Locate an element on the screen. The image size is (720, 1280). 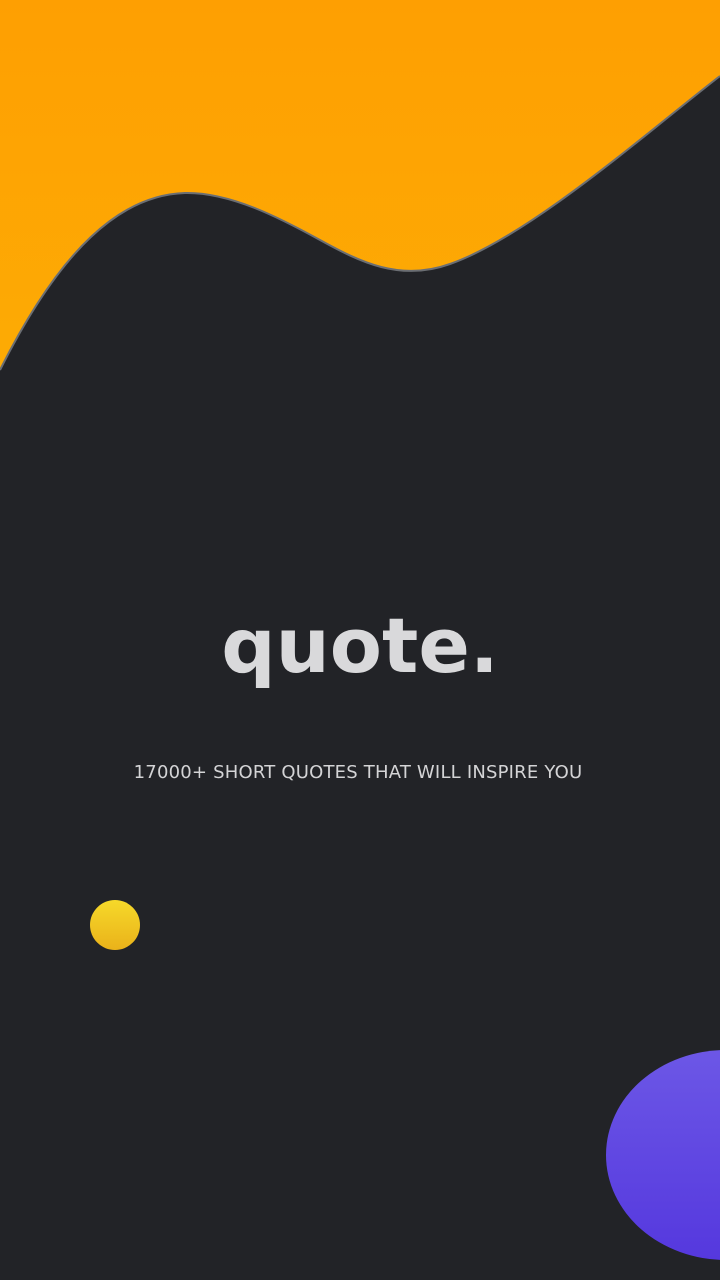
yellow-dot-decoration is located at coordinates (115, 925).